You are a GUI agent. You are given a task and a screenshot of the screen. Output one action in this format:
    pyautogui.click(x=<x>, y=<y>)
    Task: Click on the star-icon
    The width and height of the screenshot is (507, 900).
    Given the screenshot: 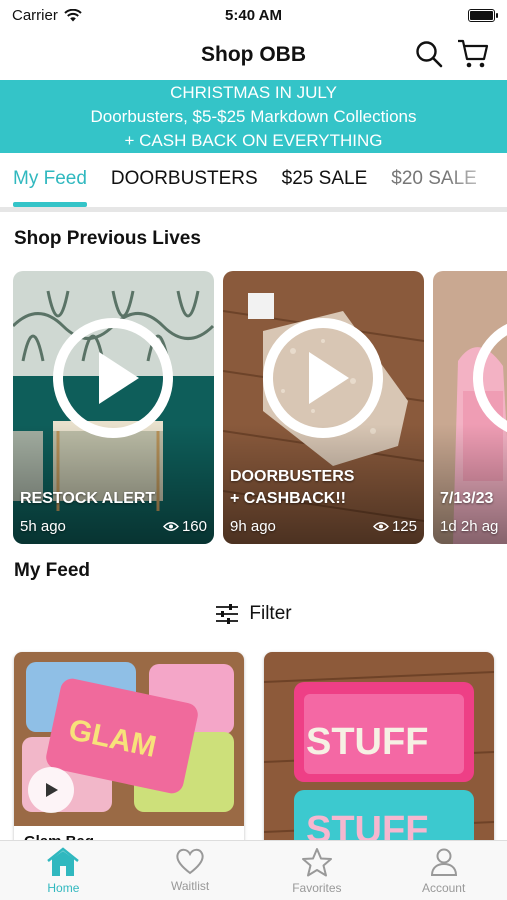 What is the action you would take?
    pyautogui.click(x=316, y=862)
    